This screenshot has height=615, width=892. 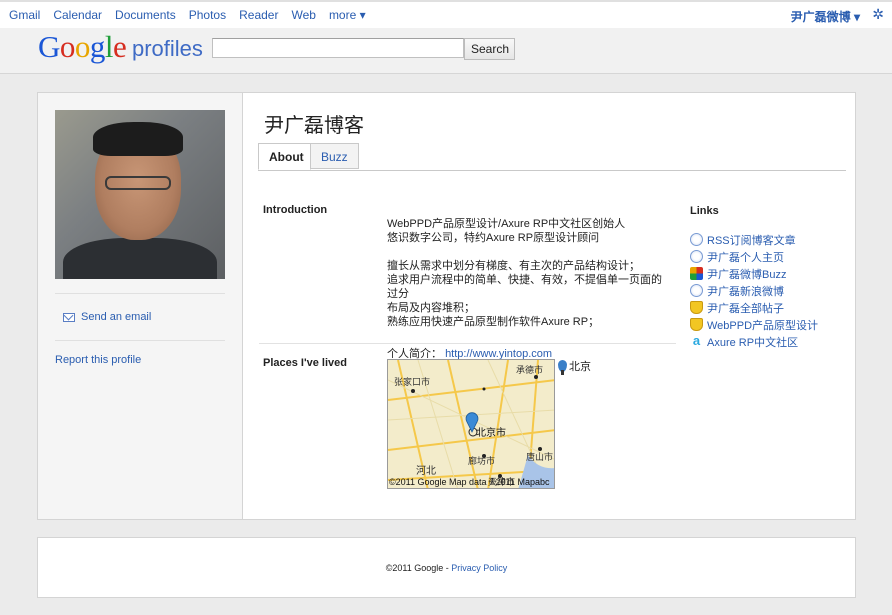 I want to click on intro-line: 悠识数字公司，特约Axure RP原型设计顾问, so click(x=493, y=238).